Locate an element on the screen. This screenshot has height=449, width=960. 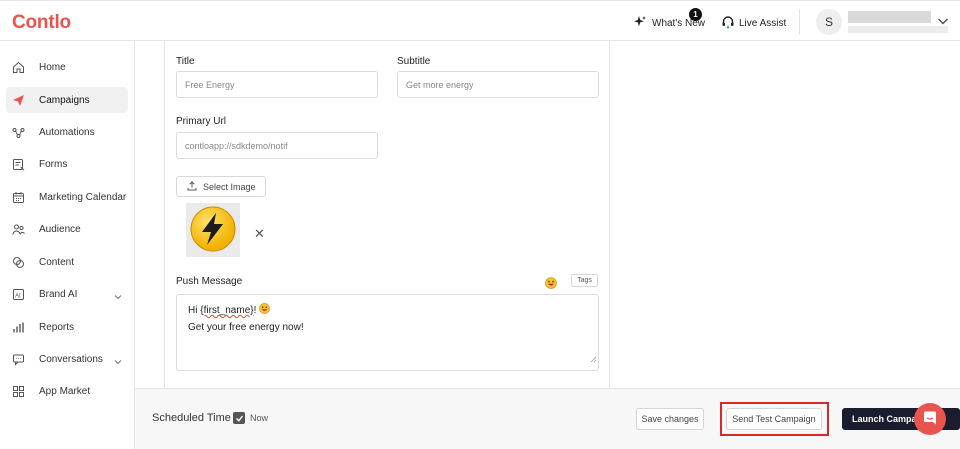
sidebar-item-forms: Forms is located at coordinates (67, 164).